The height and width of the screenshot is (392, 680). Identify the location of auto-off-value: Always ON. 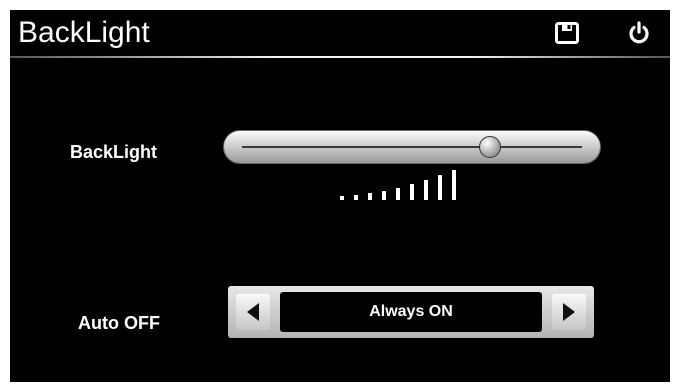
(411, 312).